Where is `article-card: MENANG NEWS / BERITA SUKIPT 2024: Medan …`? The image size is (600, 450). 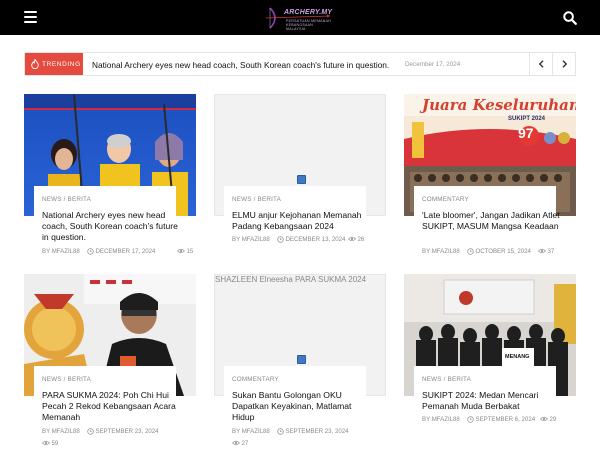
article-card: MENANG NEWS / BERITA SUKIPT 2024: Medan … is located at coordinates (490, 355).